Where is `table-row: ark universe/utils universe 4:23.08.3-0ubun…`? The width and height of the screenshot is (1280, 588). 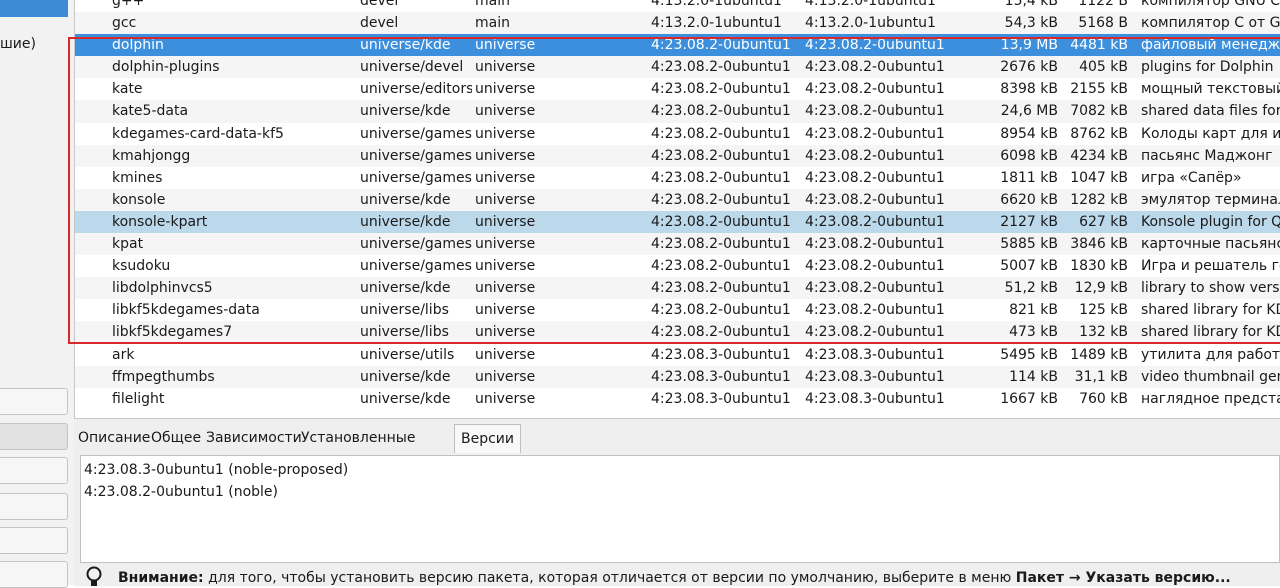 table-row: ark universe/utils universe 4:23.08.3-0ubun… is located at coordinates (677, 354).